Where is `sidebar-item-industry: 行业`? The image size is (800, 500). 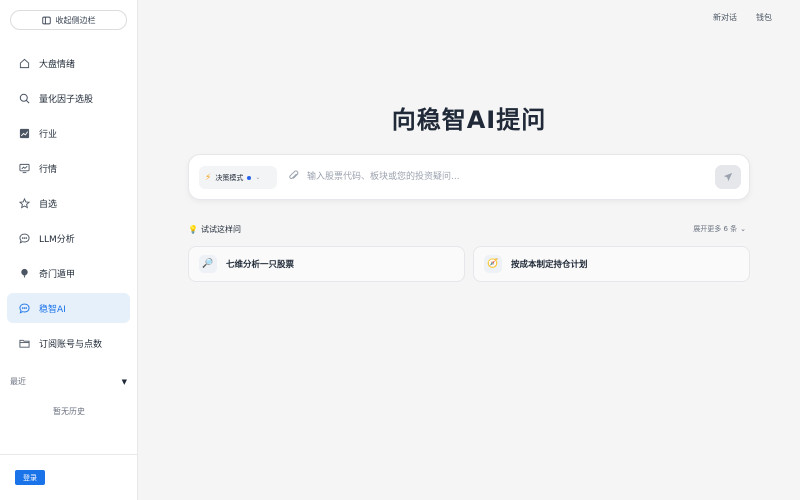 sidebar-item-industry: 行业 is located at coordinates (68, 133).